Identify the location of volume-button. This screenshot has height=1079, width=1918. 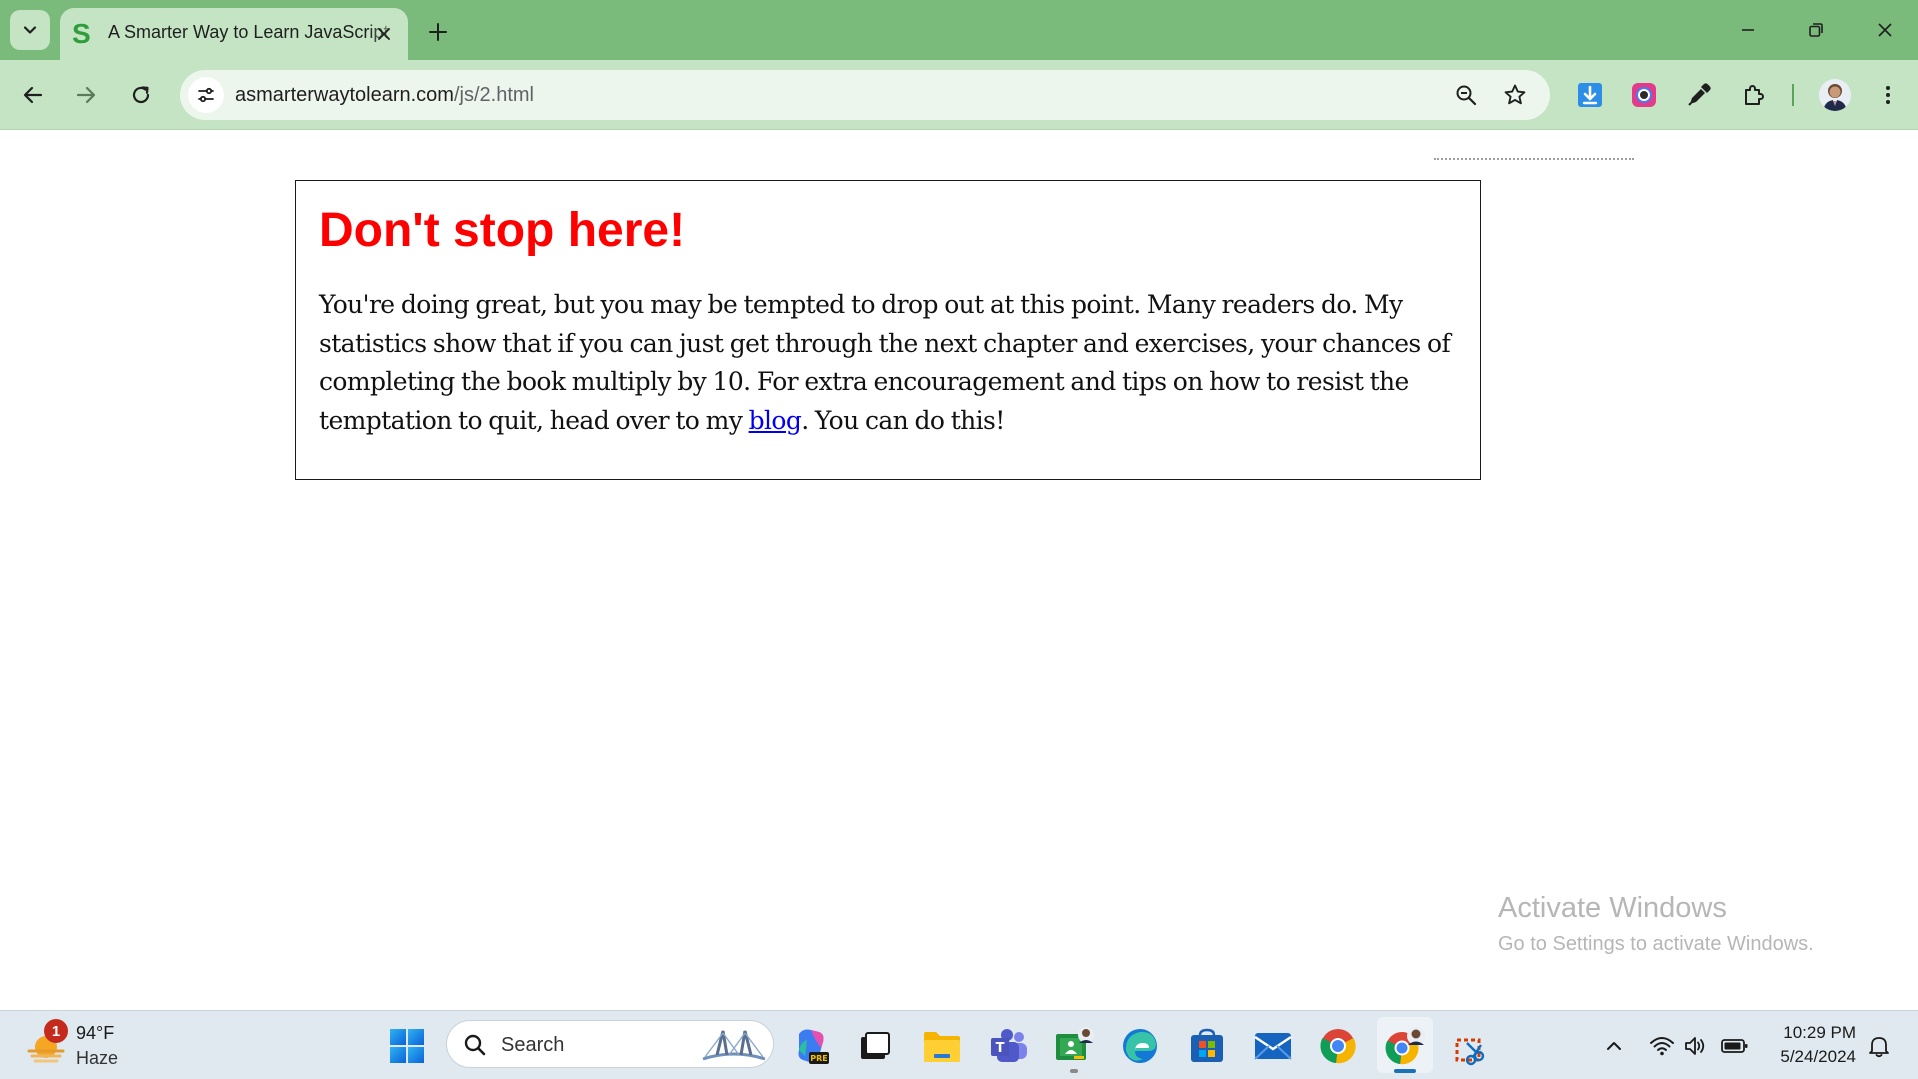
(1696, 1046).